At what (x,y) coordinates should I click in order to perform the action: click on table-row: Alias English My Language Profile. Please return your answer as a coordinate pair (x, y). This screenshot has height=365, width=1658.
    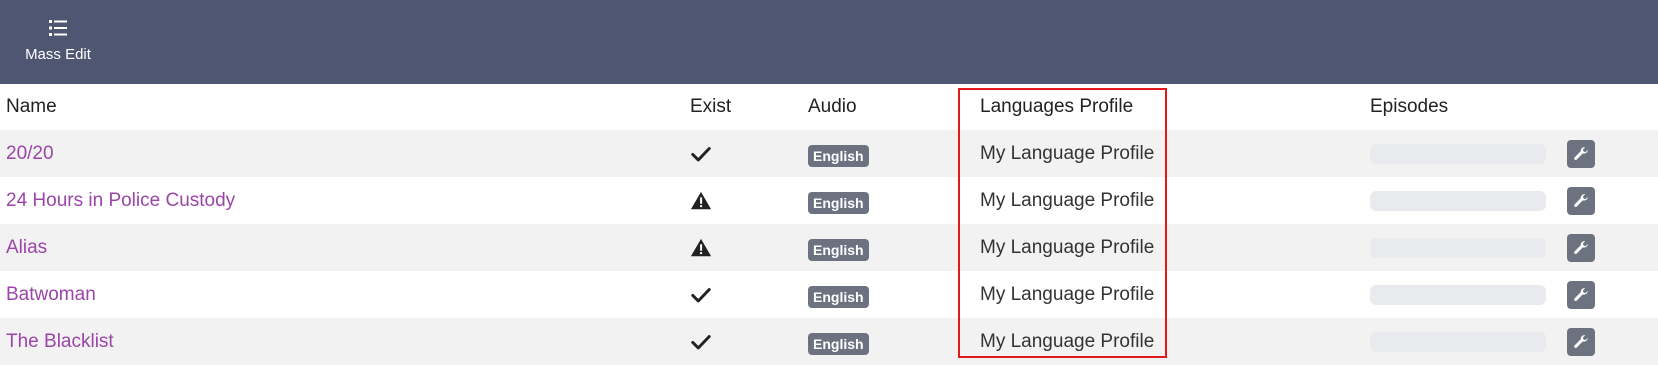
    Looking at the image, I should click on (829, 247).